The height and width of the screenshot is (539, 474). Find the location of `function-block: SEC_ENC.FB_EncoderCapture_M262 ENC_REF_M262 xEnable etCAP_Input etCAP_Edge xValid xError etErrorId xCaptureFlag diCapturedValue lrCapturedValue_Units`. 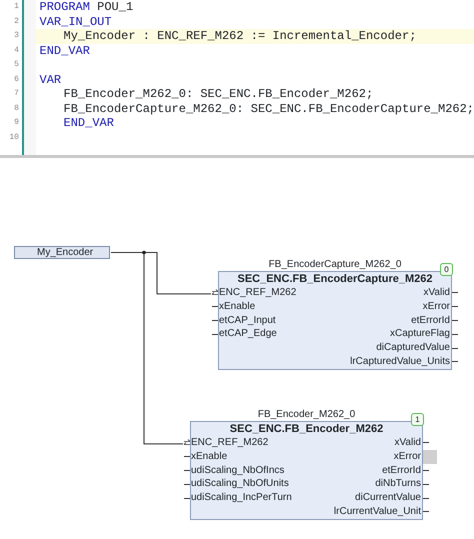

function-block: SEC_ENC.FB_EncoderCapture_M262 ENC_REF_M262 xEnable etCAP_Input etCAP_Edge xValid xError etErrorId xCaptureFlag diCapturedValue lrCapturedValue_Units is located at coordinates (335, 320).